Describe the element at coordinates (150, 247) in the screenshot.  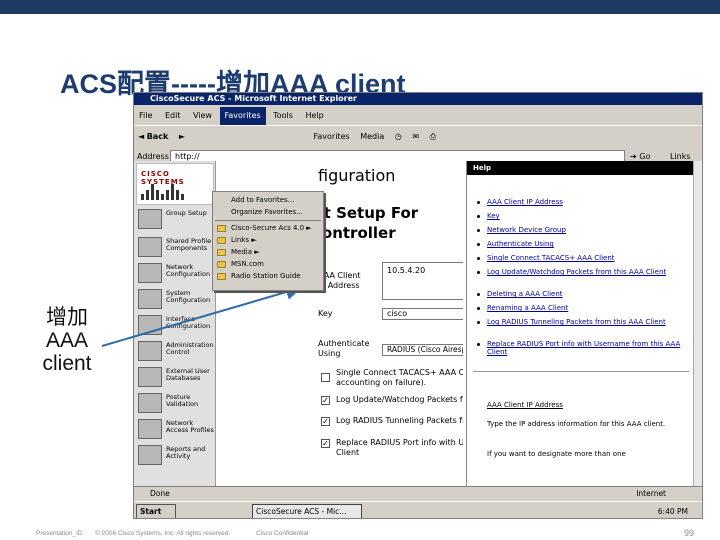
I see `shared-profile-icon` at that location.